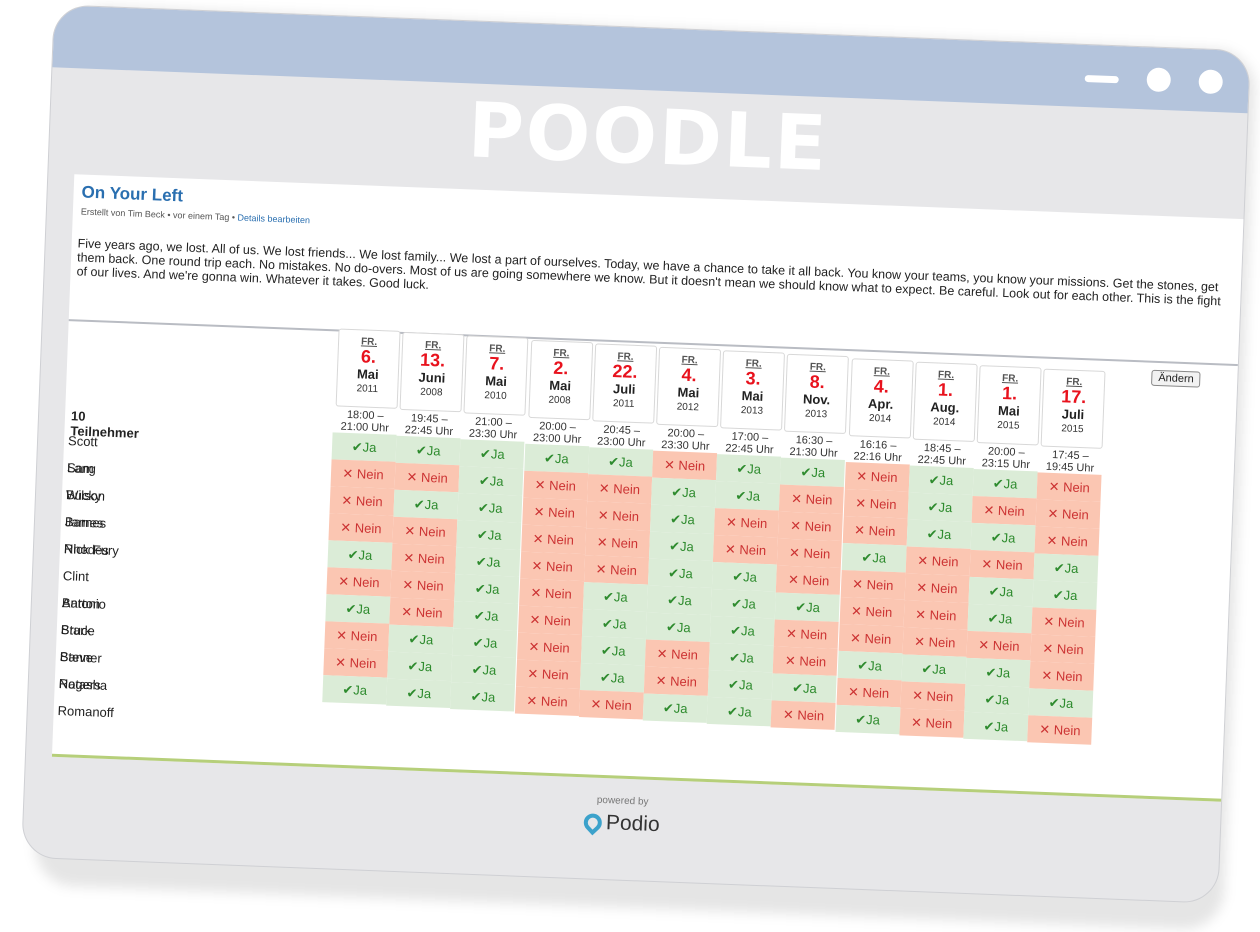 This screenshot has height=932, width=1260. Describe the element at coordinates (560, 379) in the screenshot. I see `date-card: FR. 2. Mai 2008` at that location.